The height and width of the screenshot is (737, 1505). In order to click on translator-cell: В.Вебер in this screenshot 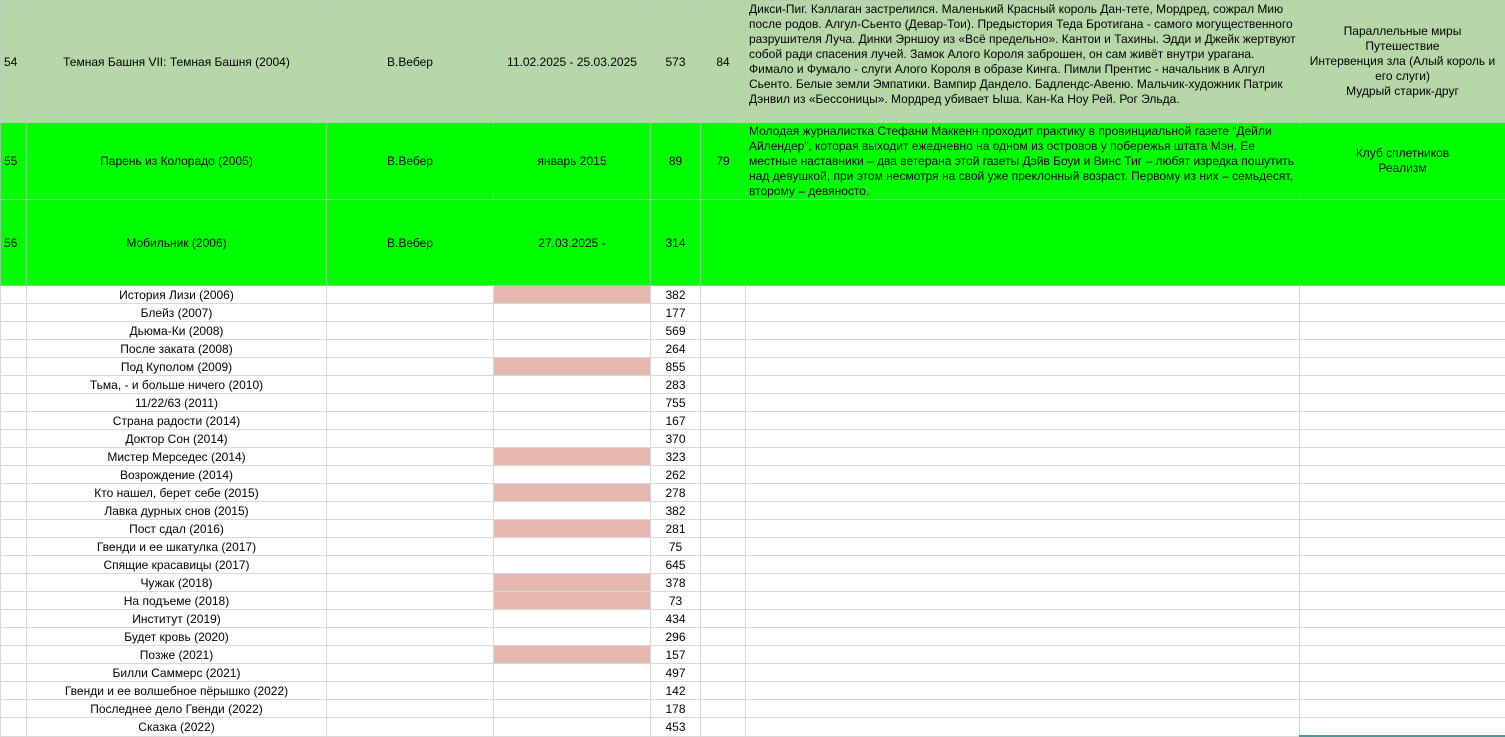, I will do `click(410, 243)`.